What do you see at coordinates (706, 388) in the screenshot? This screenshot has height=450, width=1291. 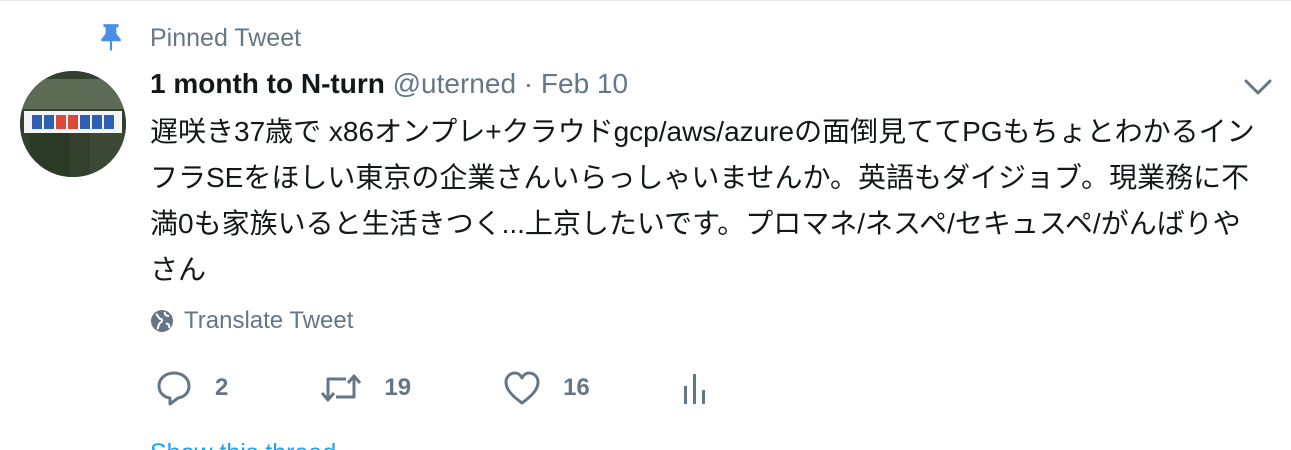 I see `analytics-button` at bounding box center [706, 388].